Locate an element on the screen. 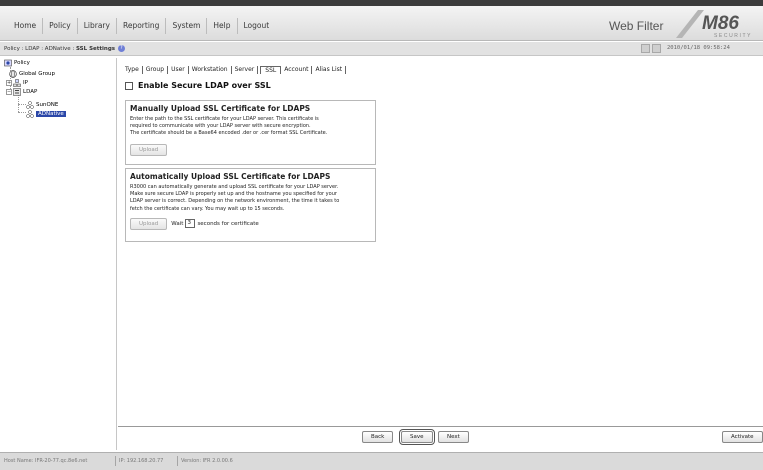  tree-node-ldap: − LDAP is located at coordinates (21, 91).